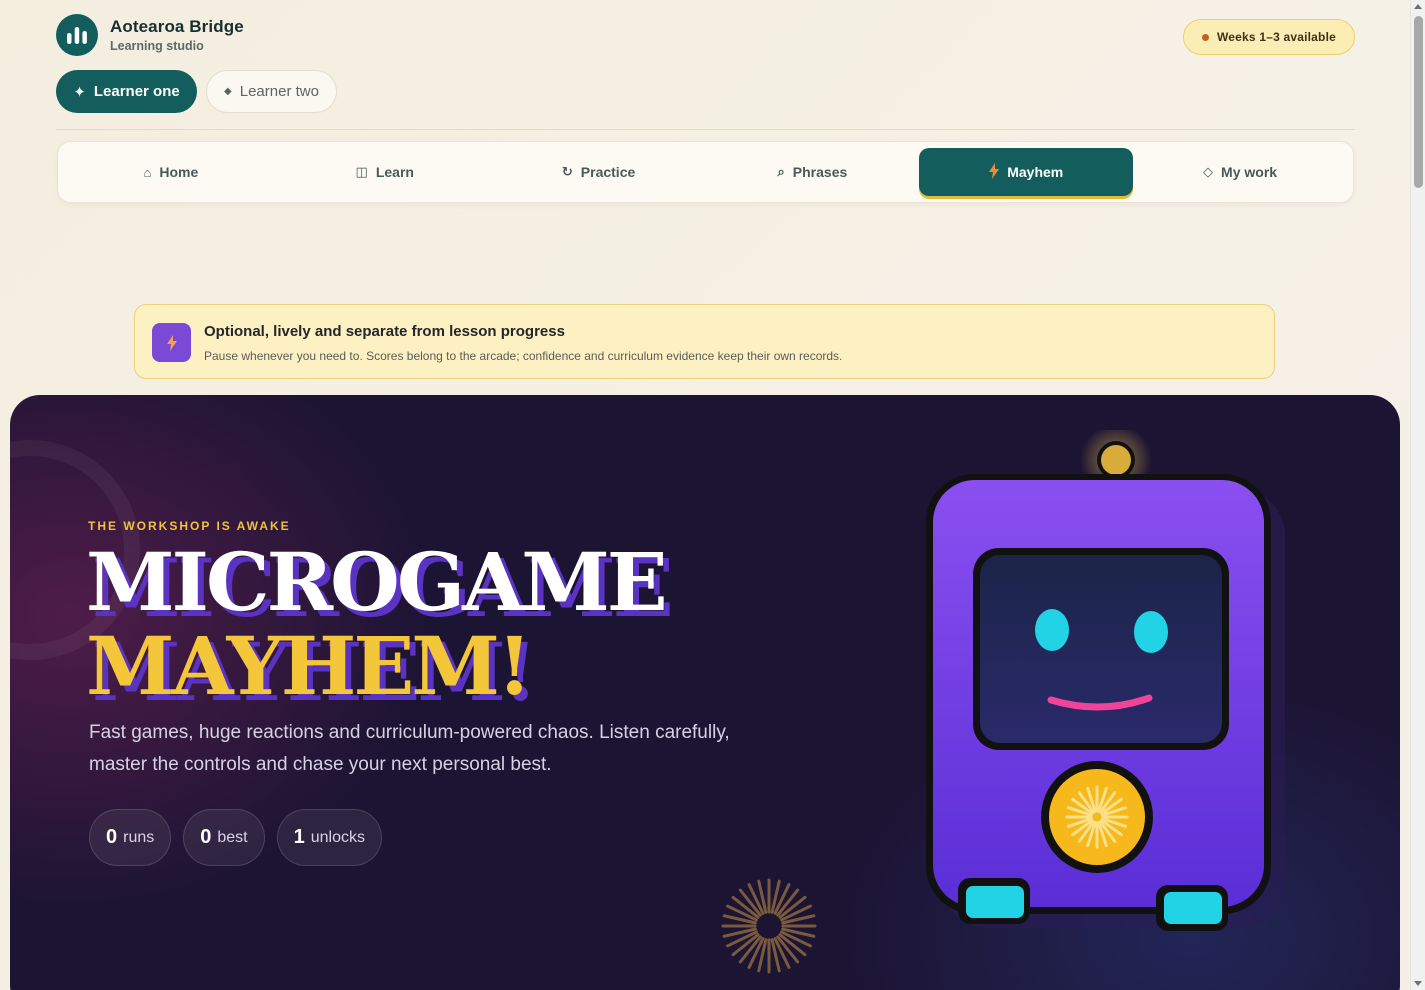 Image resolution: width=1425 pixels, height=990 pixels. Describe the element at coordinates (1418, 102) in the screenshot. I see `scroll-thumb` at that location.